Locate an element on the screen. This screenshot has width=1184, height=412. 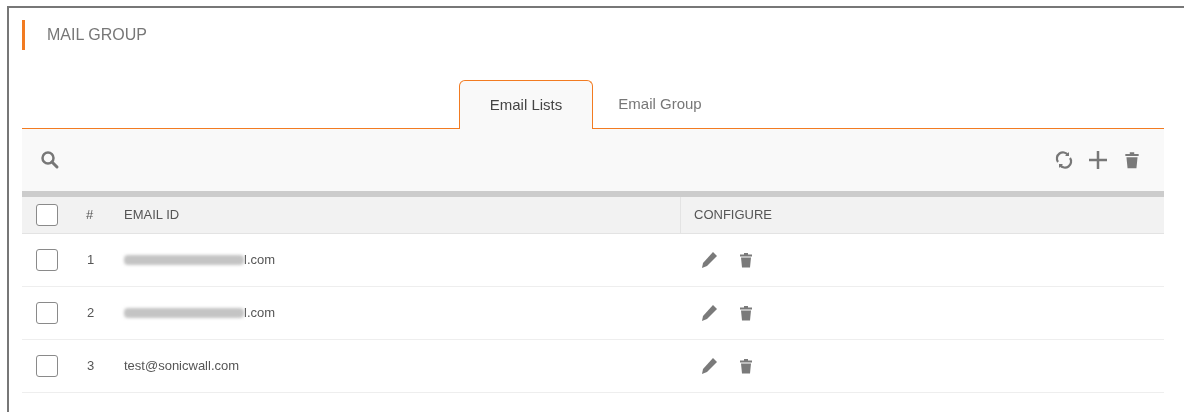
refresh-icon is located at coordinates (1064, 160).